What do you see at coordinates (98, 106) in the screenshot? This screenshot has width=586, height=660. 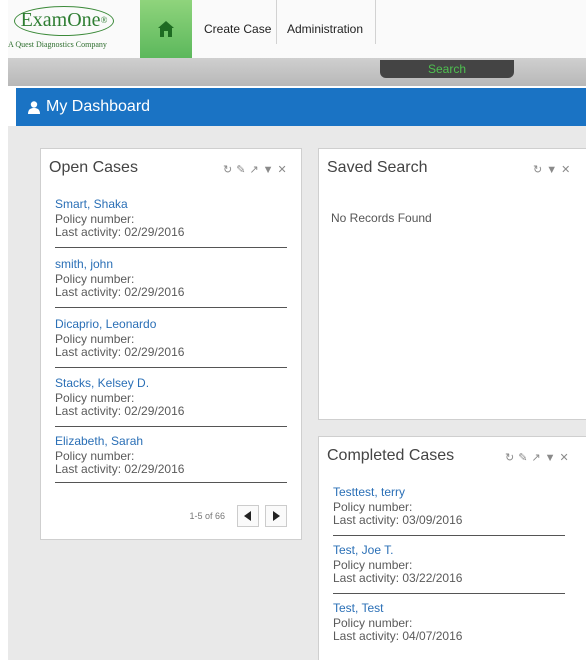 I see `dashboard-title: My Dashboard` at bounding box center [98, 106].